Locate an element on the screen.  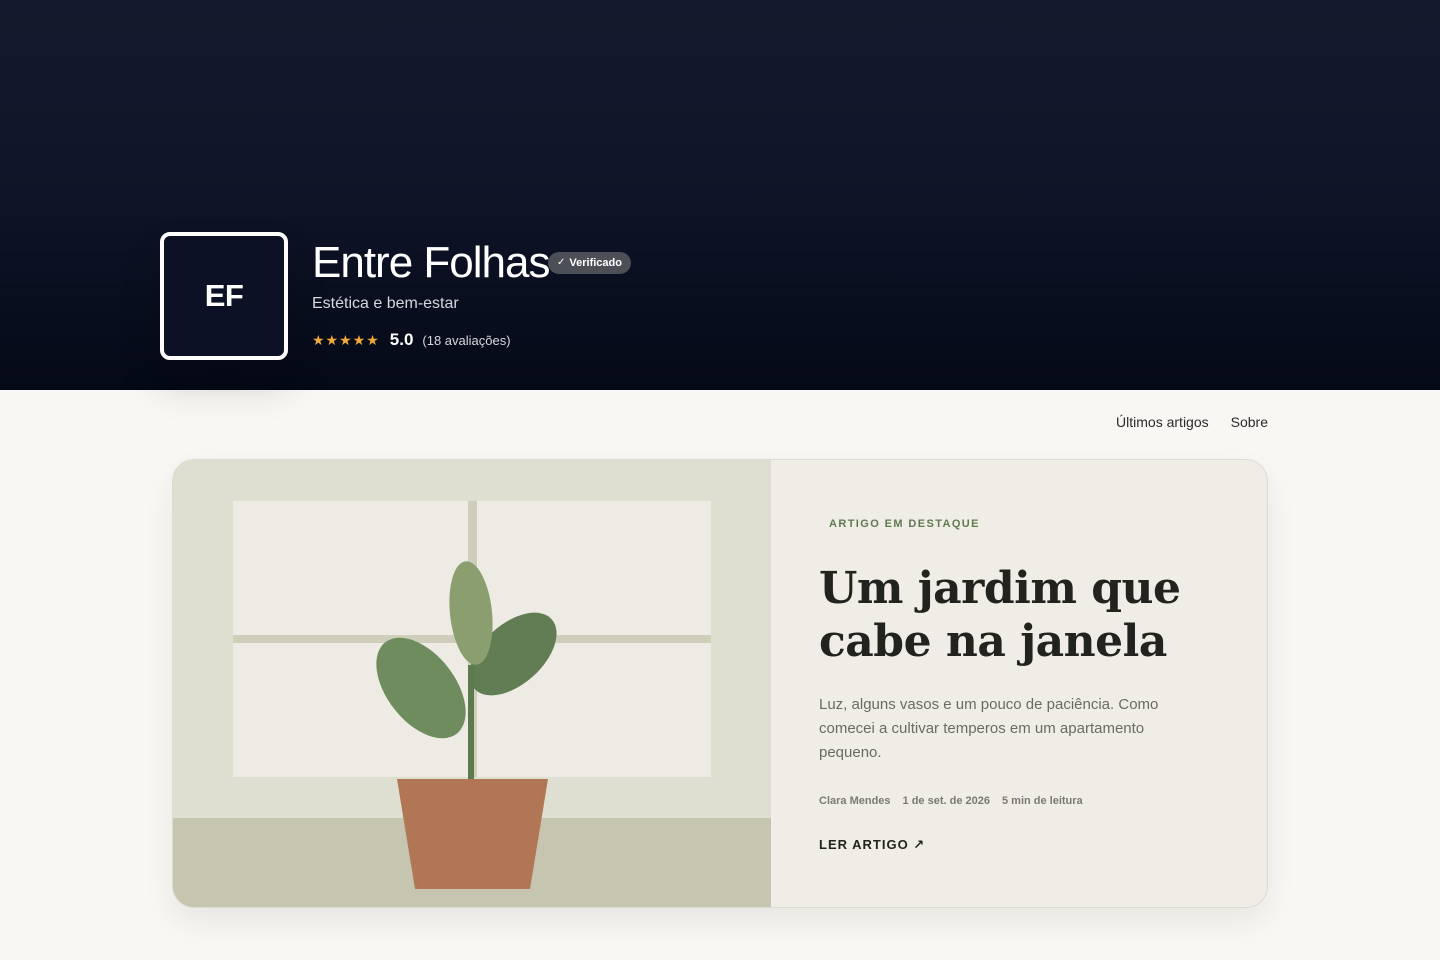
check-icon: ✓ is located at coordinates (561, 262).